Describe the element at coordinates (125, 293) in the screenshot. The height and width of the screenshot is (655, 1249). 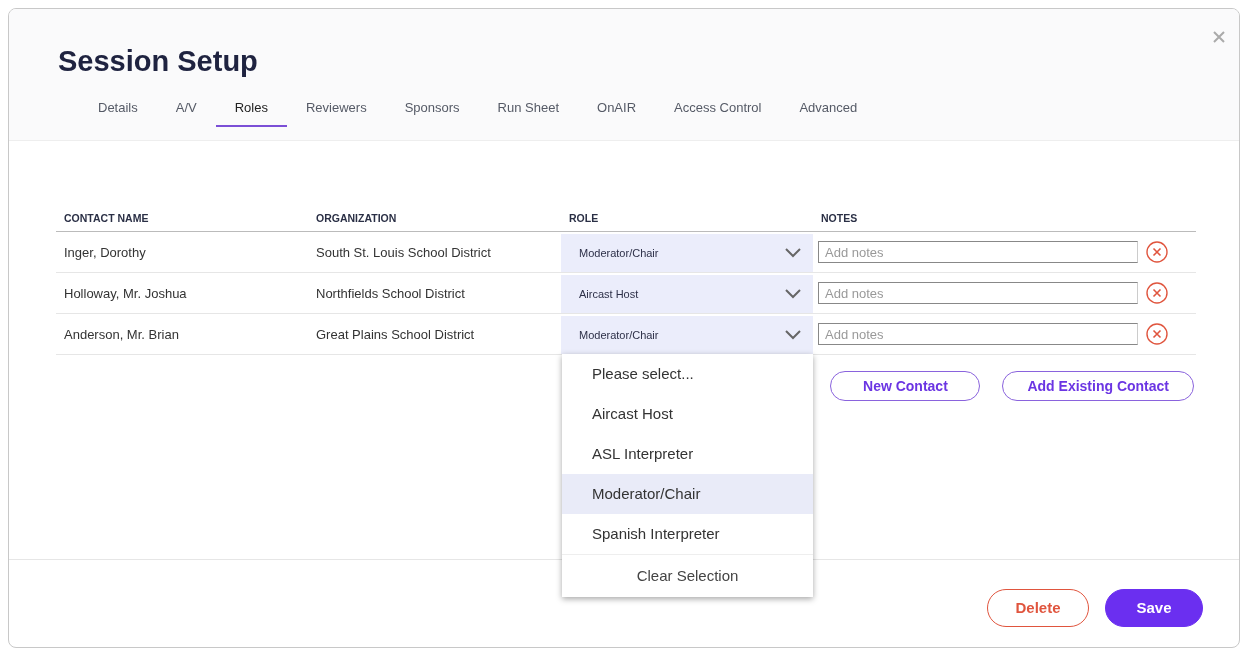
I see `table-cell-text: Holloway, Mr. Joshua` at that location.